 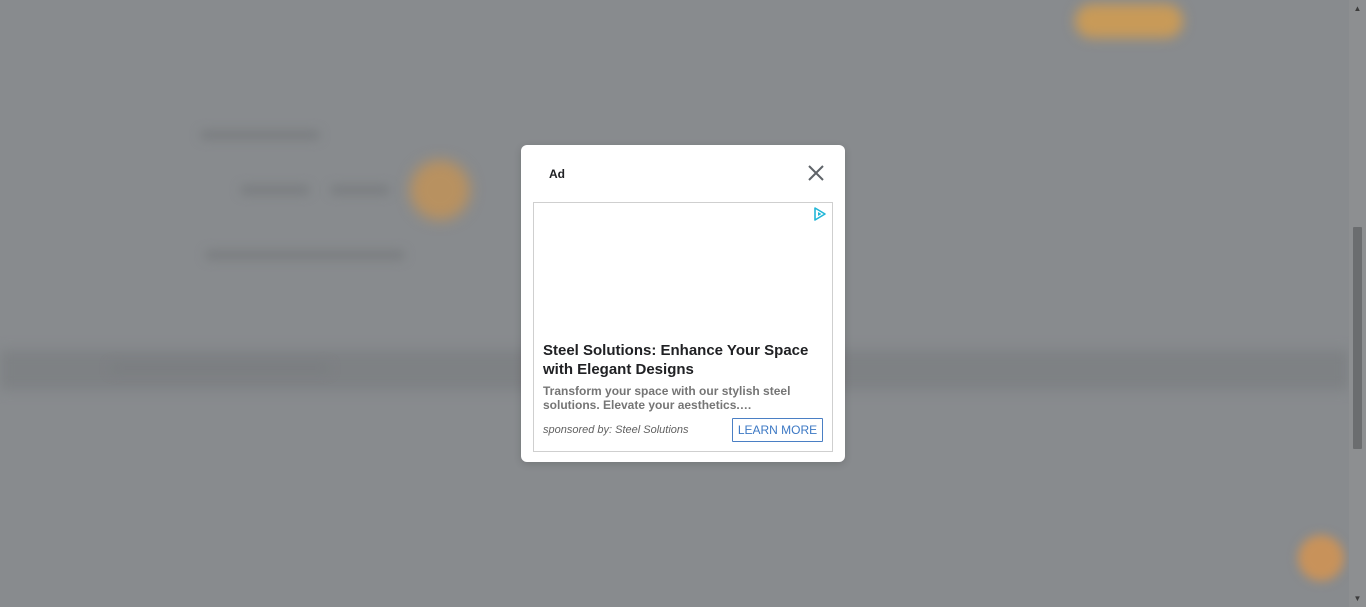 What do you see at coordinates (1357, 598) in the screenshot?
I see `scroll-down-arrow-icon: ▼` at bounding box center [1357, 598].